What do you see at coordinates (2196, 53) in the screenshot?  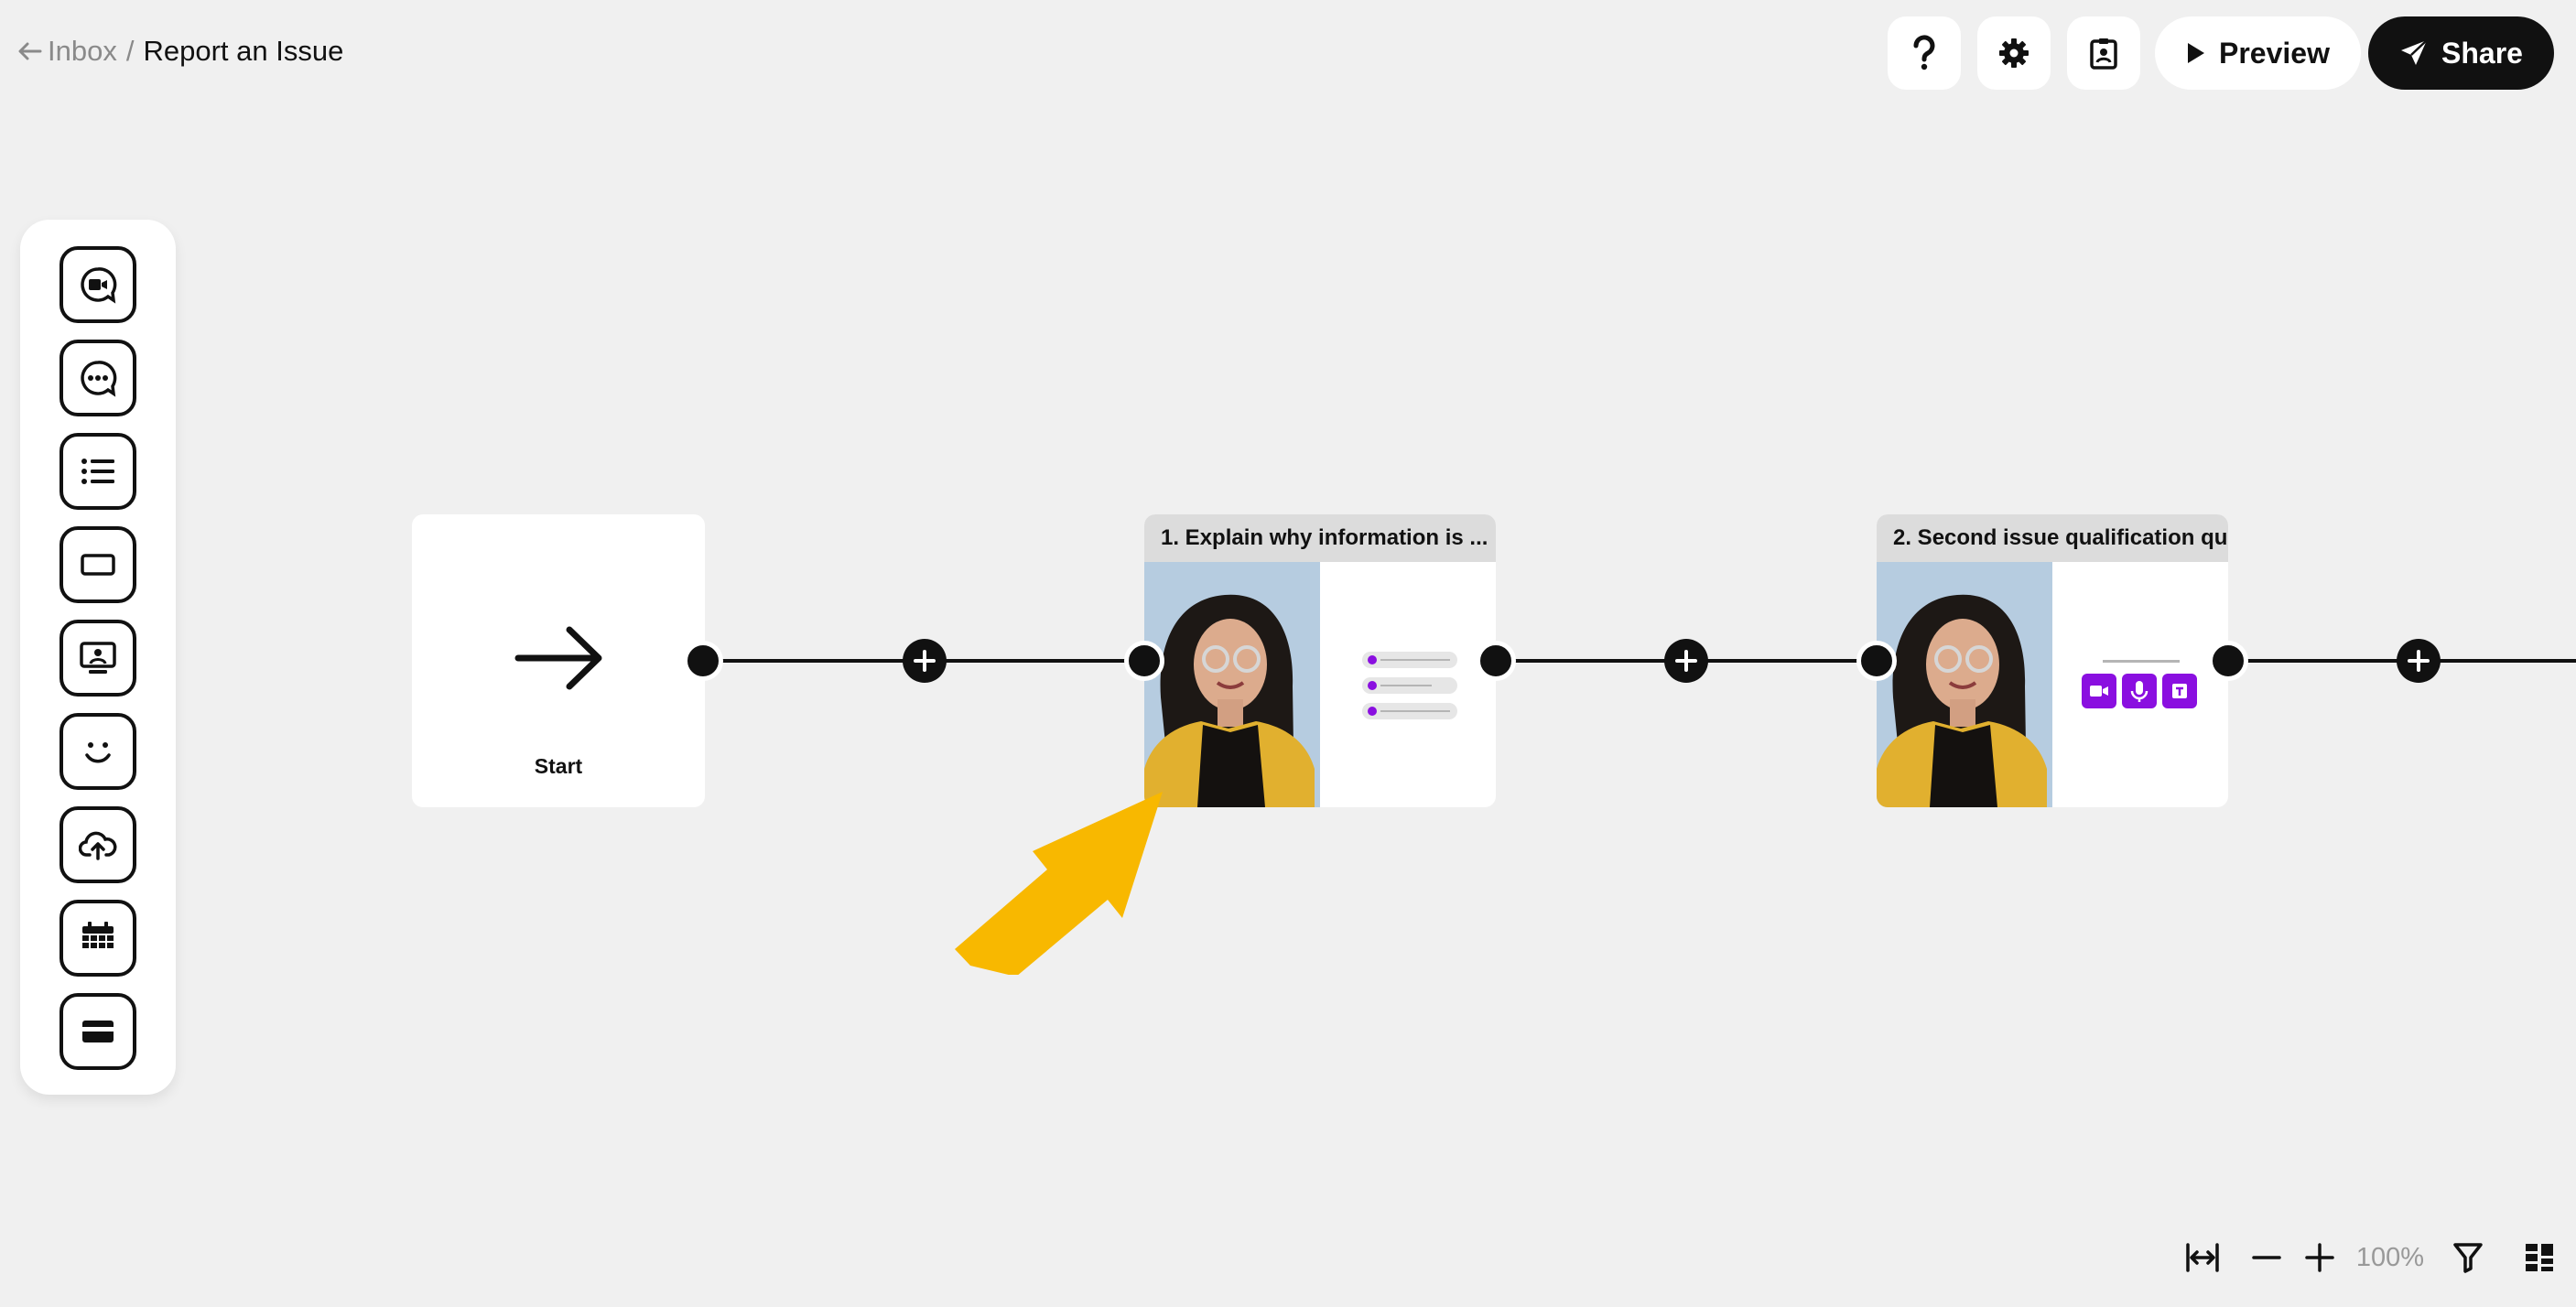 I see `play-icon` at bounding box center [2196, 53].